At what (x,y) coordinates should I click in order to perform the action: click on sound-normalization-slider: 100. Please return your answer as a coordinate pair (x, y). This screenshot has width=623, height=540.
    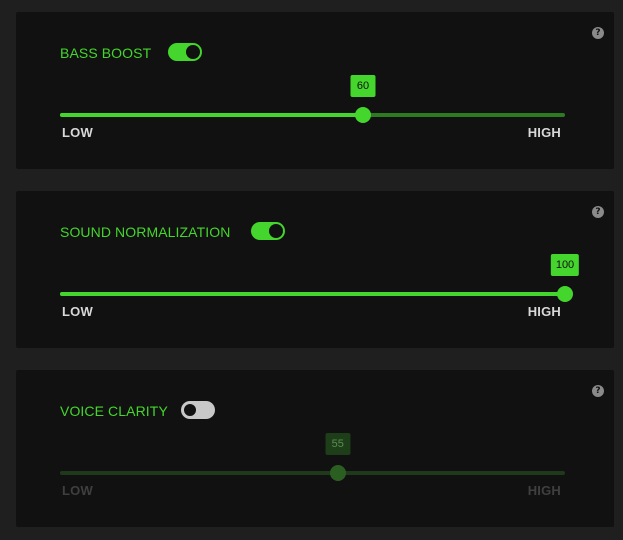
    Looking at the image, I should click on (320, 278).